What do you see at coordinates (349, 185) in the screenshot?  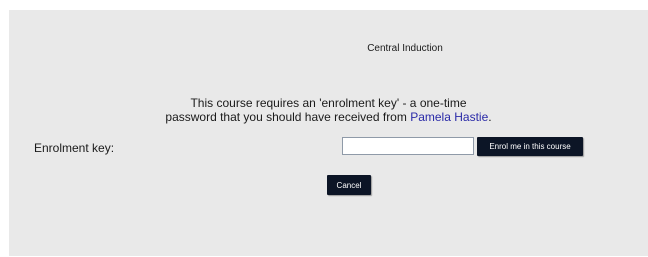 I see `cancel-button: Cancel` at bounding box center [349, 185].